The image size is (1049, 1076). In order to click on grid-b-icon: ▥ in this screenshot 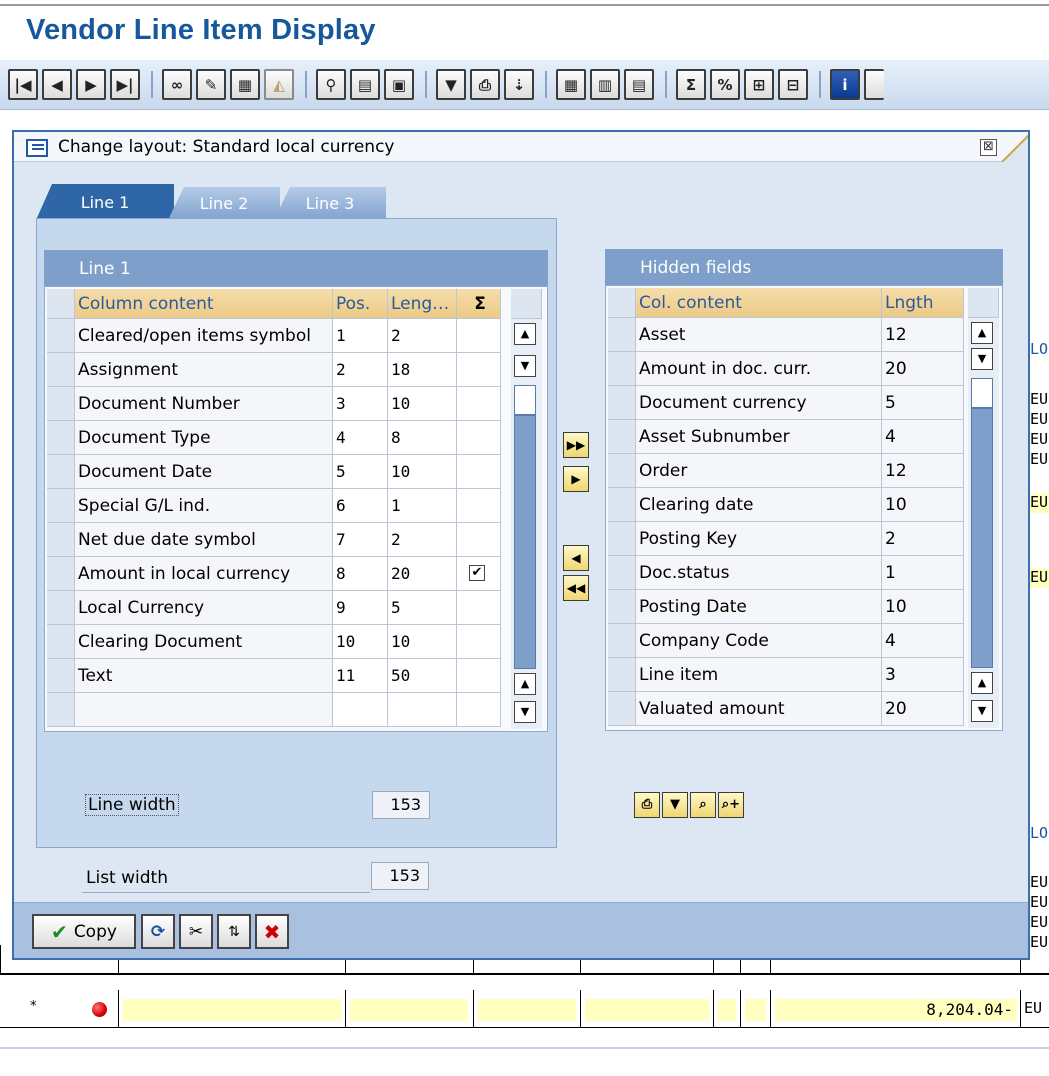, I will do `click(605, 84)`.